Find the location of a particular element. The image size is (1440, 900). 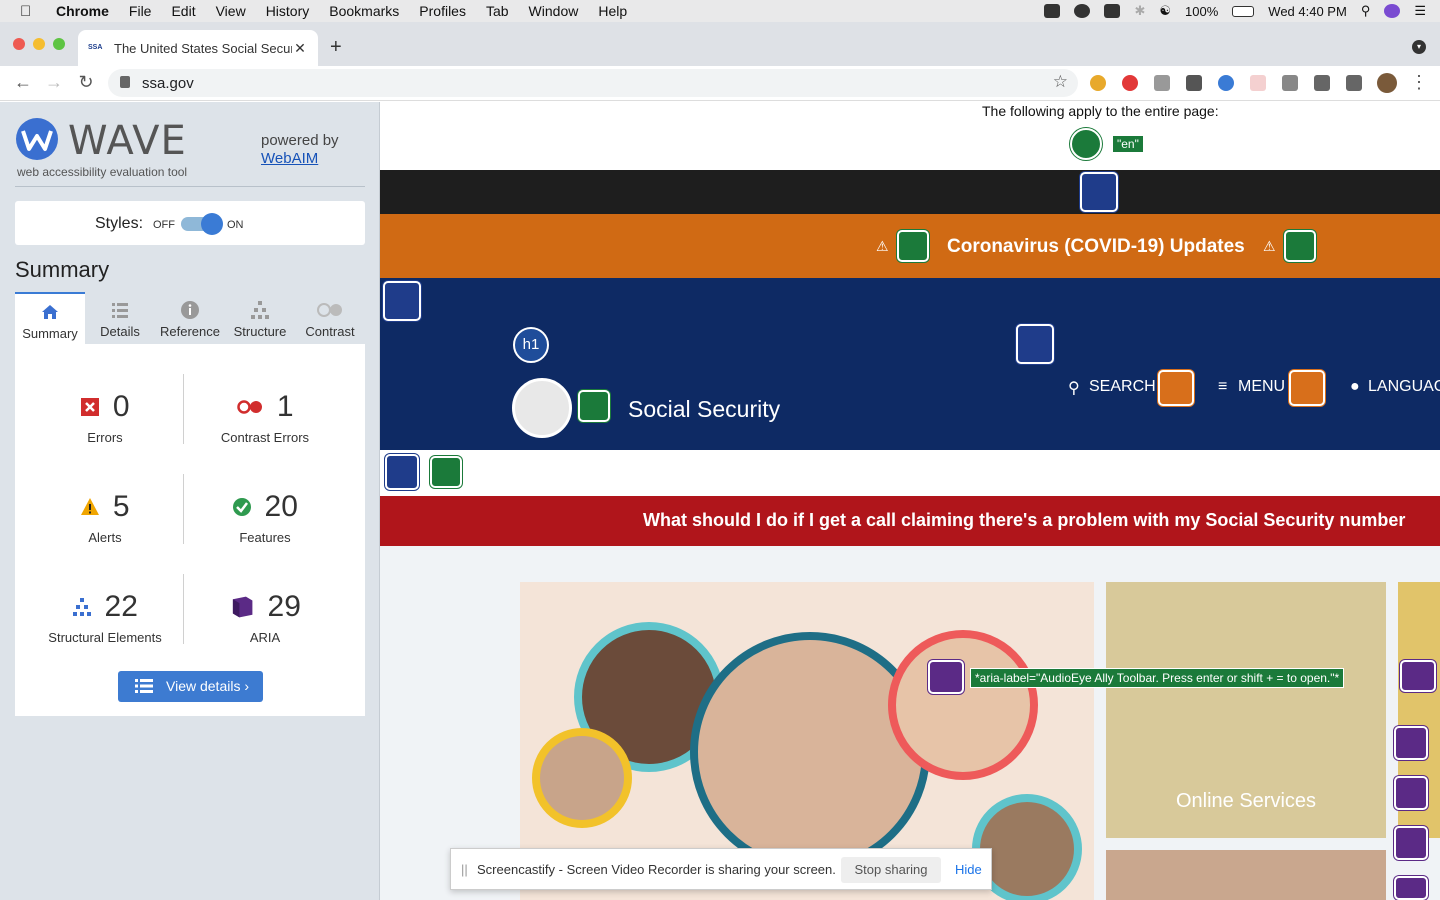

battery-icon is located at coordinates (1243, 11).